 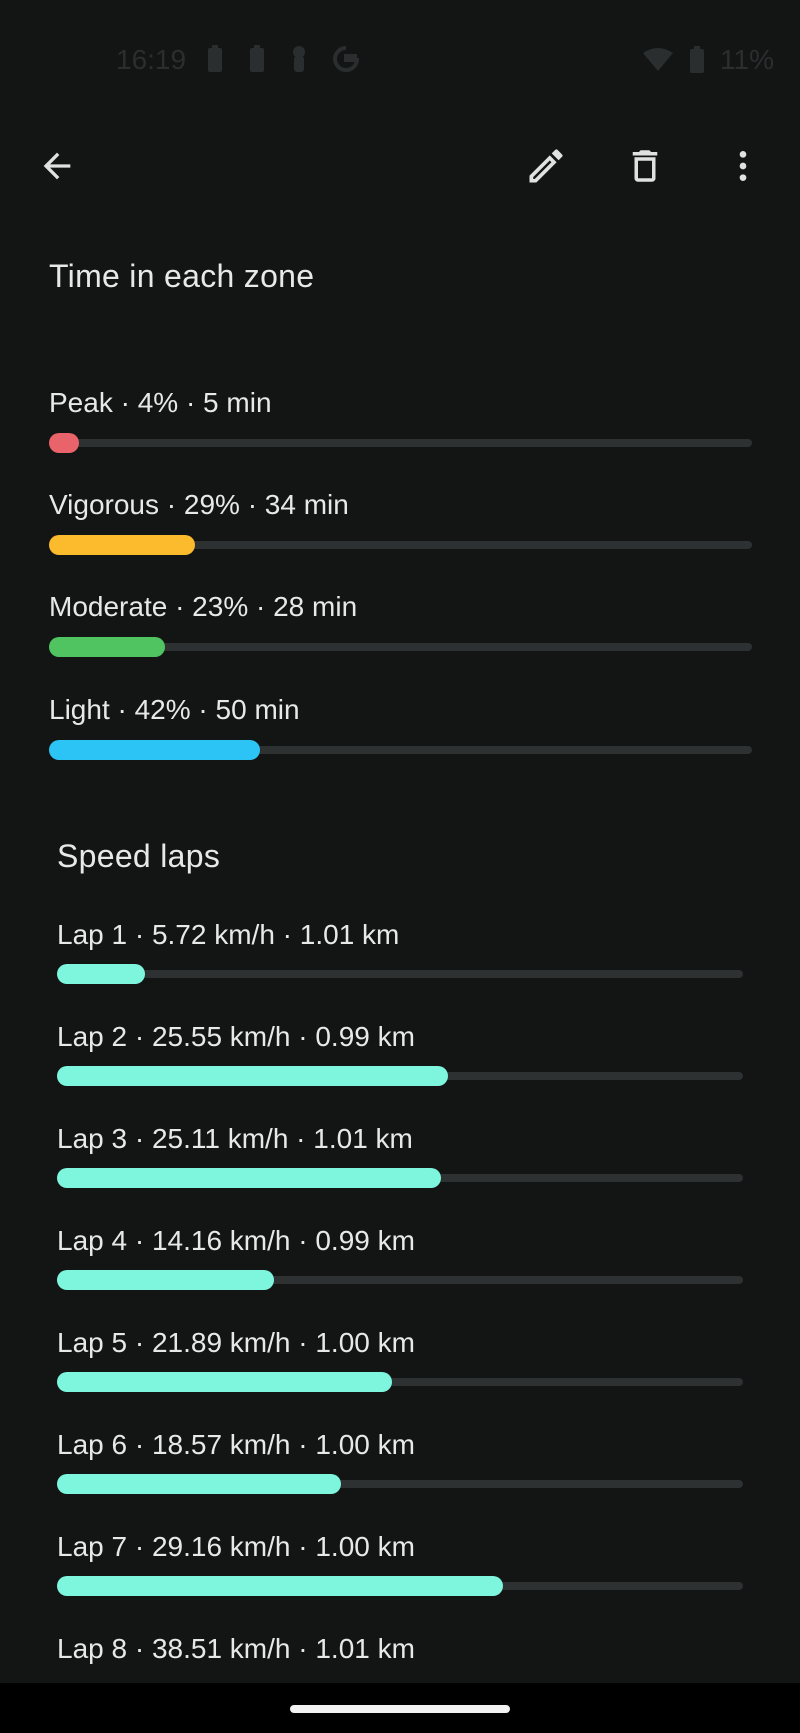 I want to click on wifi-icon, so click(x=658, y=59).